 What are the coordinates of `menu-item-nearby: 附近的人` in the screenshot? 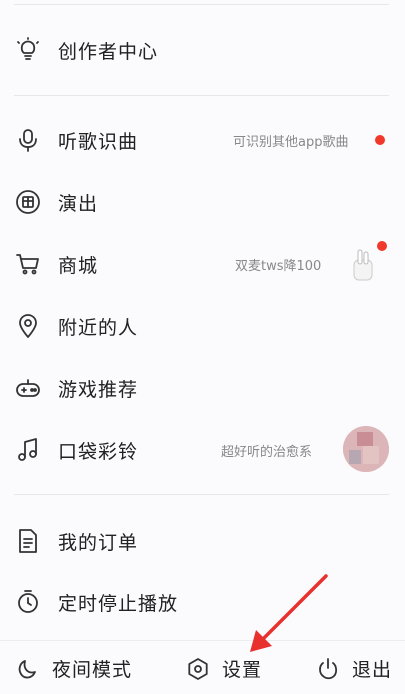 It's located at (202, 326).